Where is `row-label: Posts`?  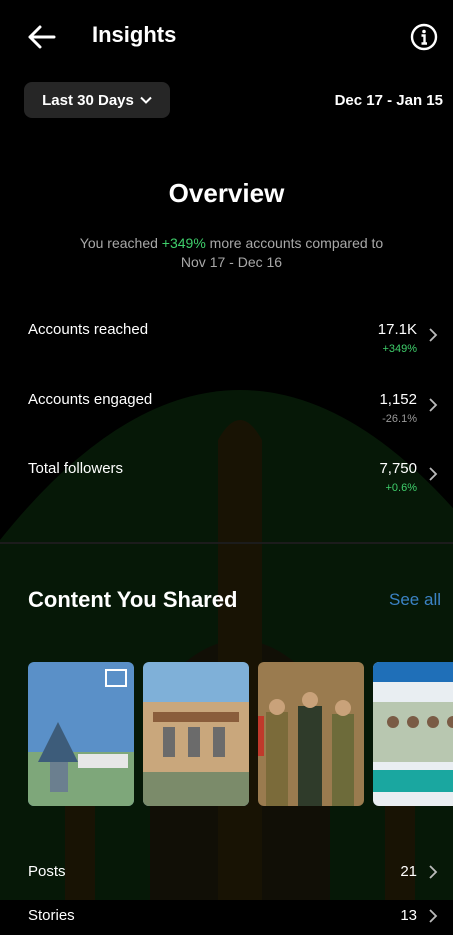
row-label: Posts is located at coordinates (47, 871).